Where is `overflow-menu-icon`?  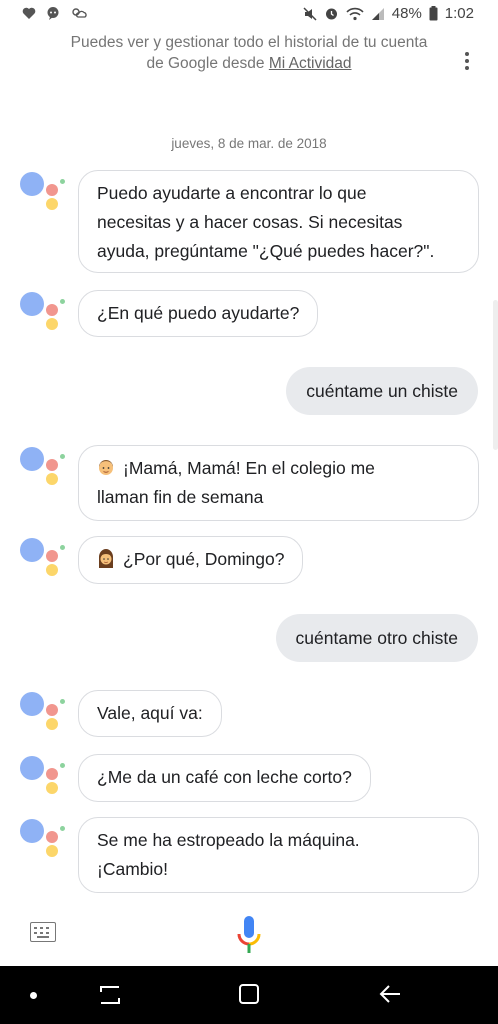
overflow-menu-icon is located at coordinates (467, 62).